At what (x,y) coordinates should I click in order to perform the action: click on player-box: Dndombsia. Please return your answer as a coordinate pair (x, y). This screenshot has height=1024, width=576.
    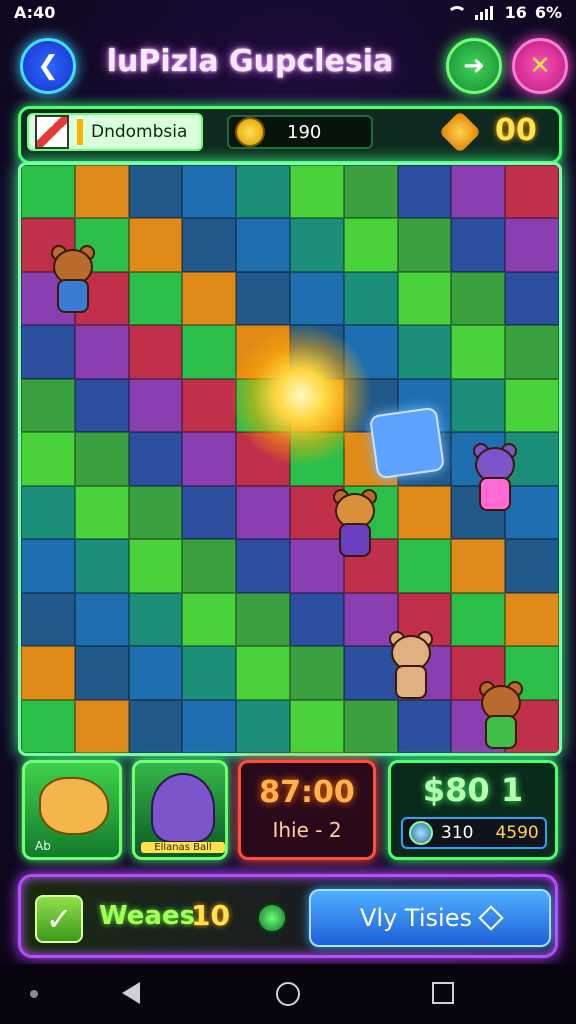
    Looking at the image, I should click on (115, 132).